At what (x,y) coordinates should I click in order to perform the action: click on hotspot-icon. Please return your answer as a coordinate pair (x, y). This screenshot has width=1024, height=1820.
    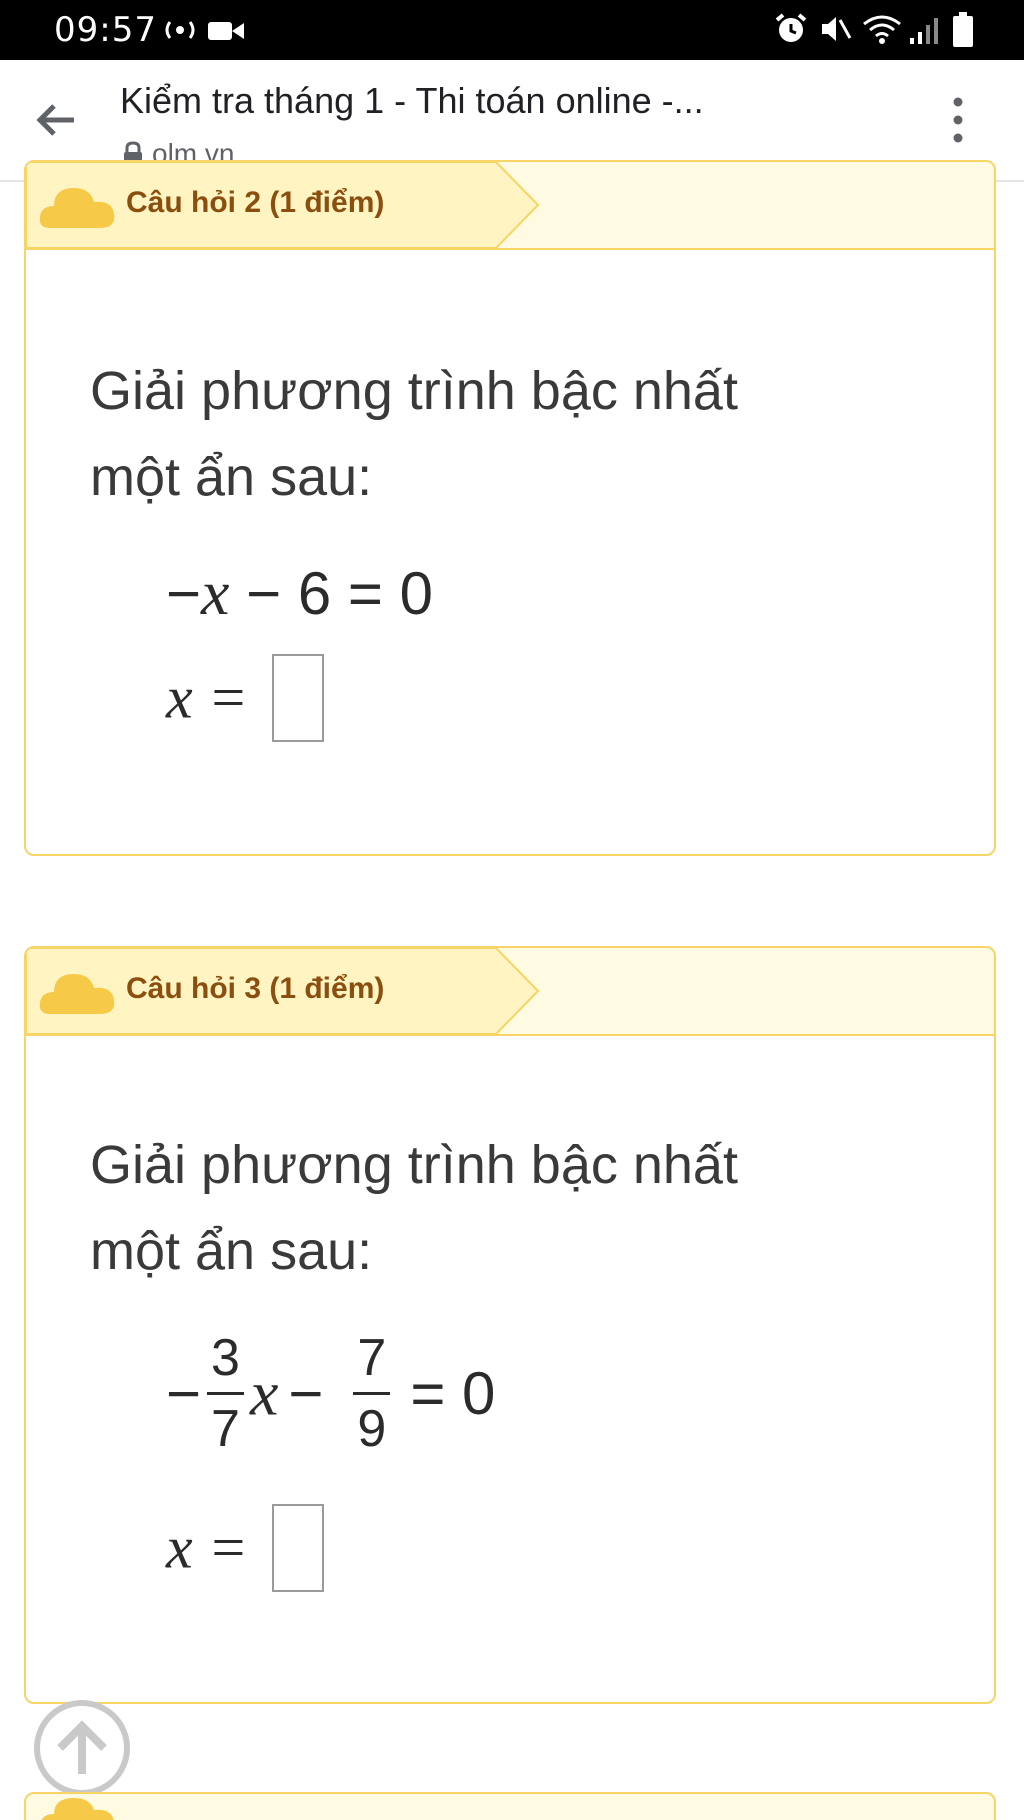
    Looking at the image, I should click on (180, 30).